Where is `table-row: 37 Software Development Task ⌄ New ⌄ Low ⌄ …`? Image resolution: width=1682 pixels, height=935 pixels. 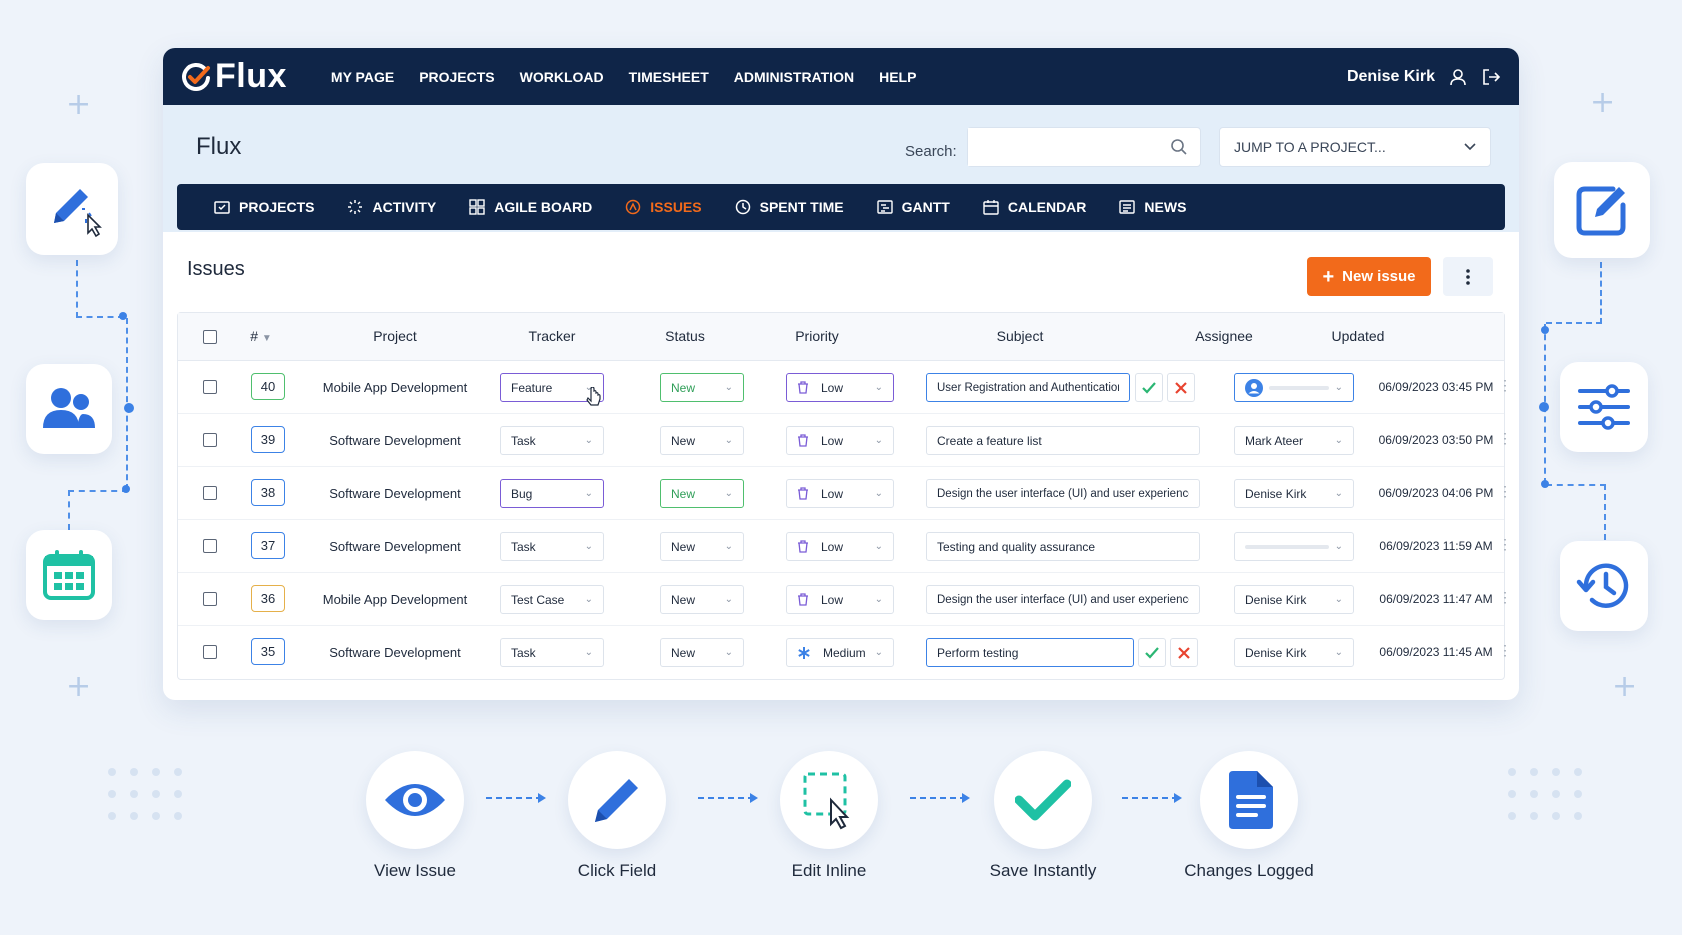
table-row: 37 Software Development Task ⌄ New ⌄ Low ⌄ … is located at coordinates (845, 546).